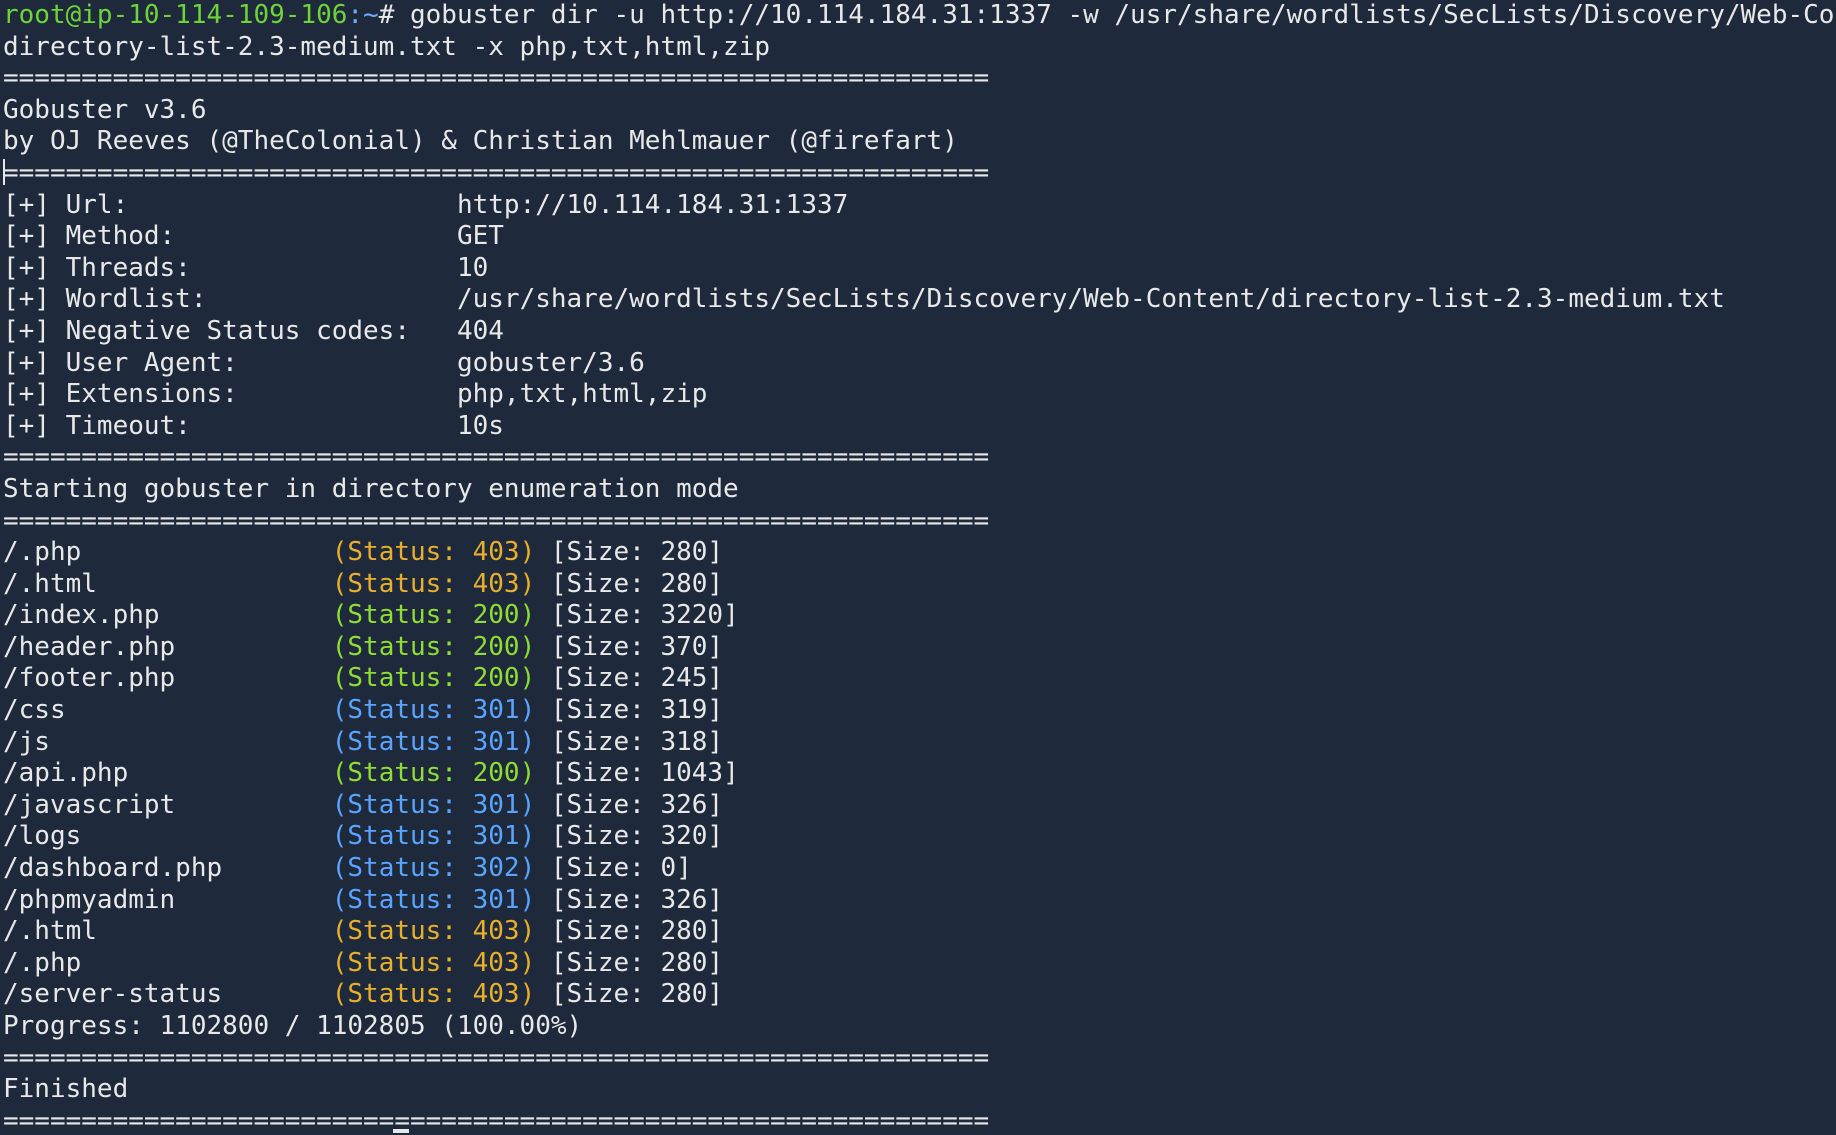  I want to click on config-key: [+] Url:, so click(230, 204).